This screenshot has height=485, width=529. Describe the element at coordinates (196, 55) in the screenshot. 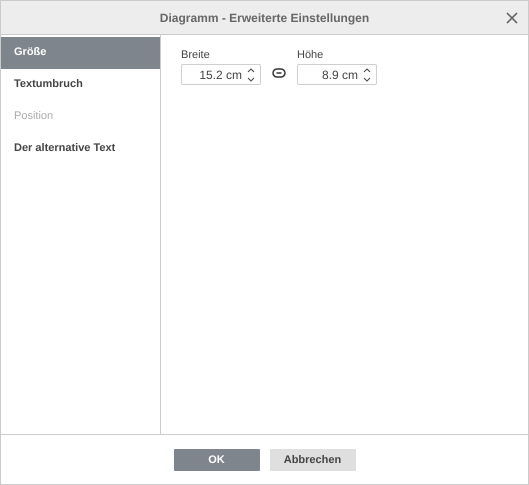

I see `field-label: Breite` at that location.